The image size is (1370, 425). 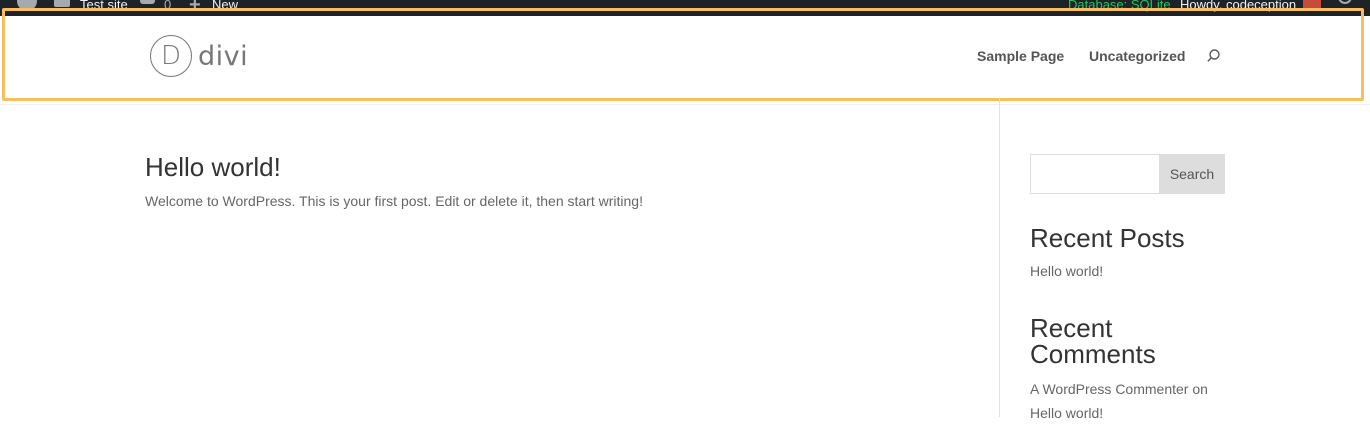 What do you see at coordinates (1137, 56) in the screenshot?
I see `nav-uncategorized: Uncategorized` at bounding box center [1137, 56].